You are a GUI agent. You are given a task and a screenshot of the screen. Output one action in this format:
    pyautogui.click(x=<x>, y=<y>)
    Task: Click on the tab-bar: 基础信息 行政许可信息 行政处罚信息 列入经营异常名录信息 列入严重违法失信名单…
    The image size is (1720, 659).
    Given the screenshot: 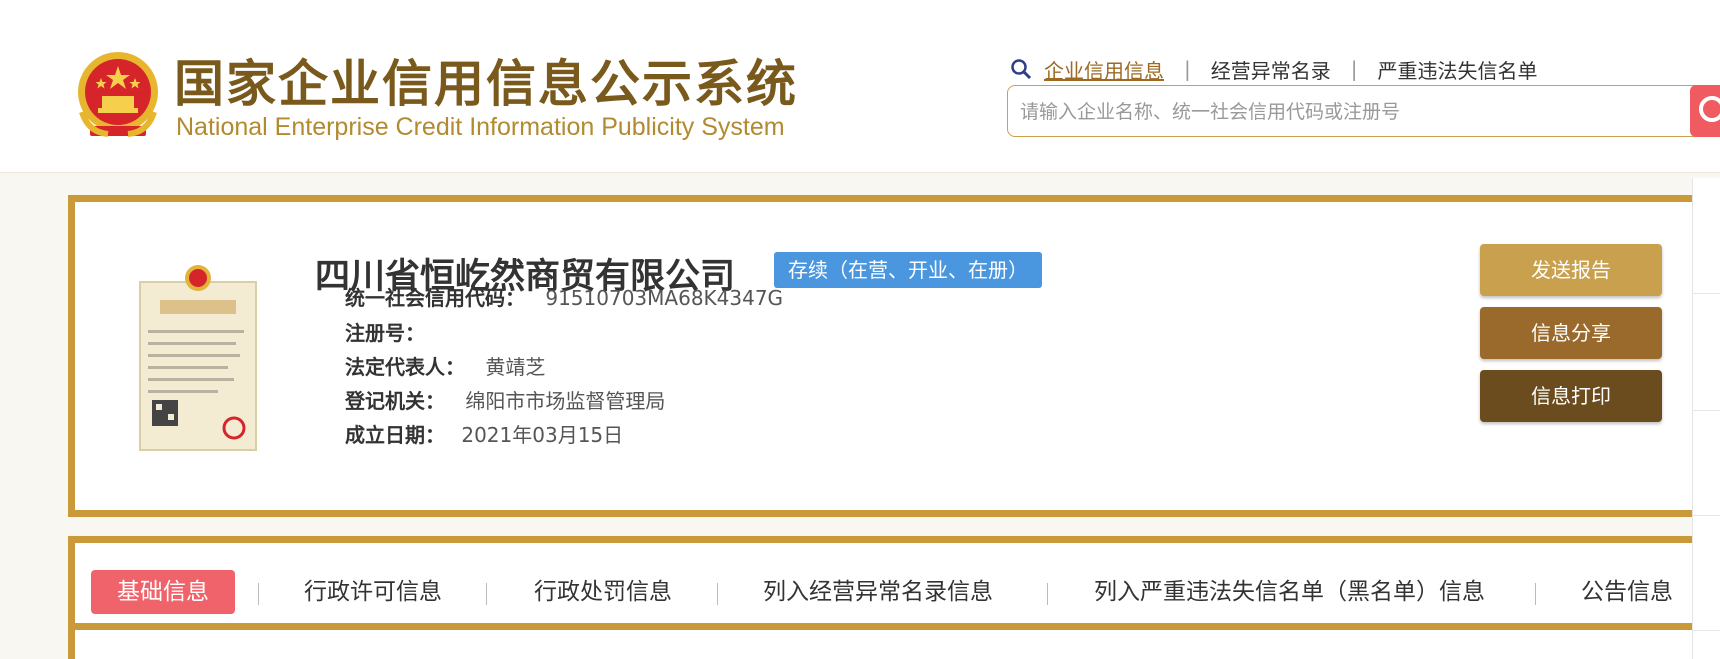 What is the action you would take?
    pyautogui.click(x=897, y=586)
    